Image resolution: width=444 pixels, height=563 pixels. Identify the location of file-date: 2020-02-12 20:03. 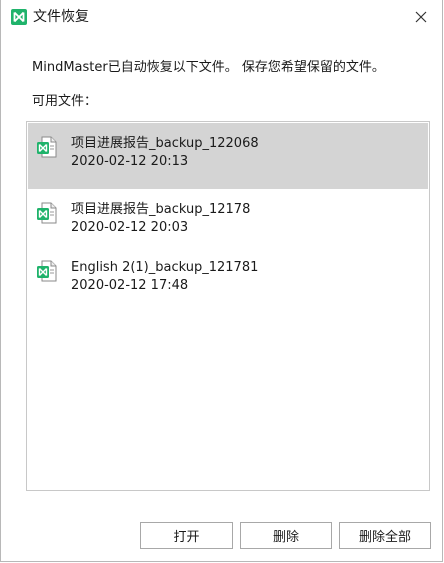
(130, 227).